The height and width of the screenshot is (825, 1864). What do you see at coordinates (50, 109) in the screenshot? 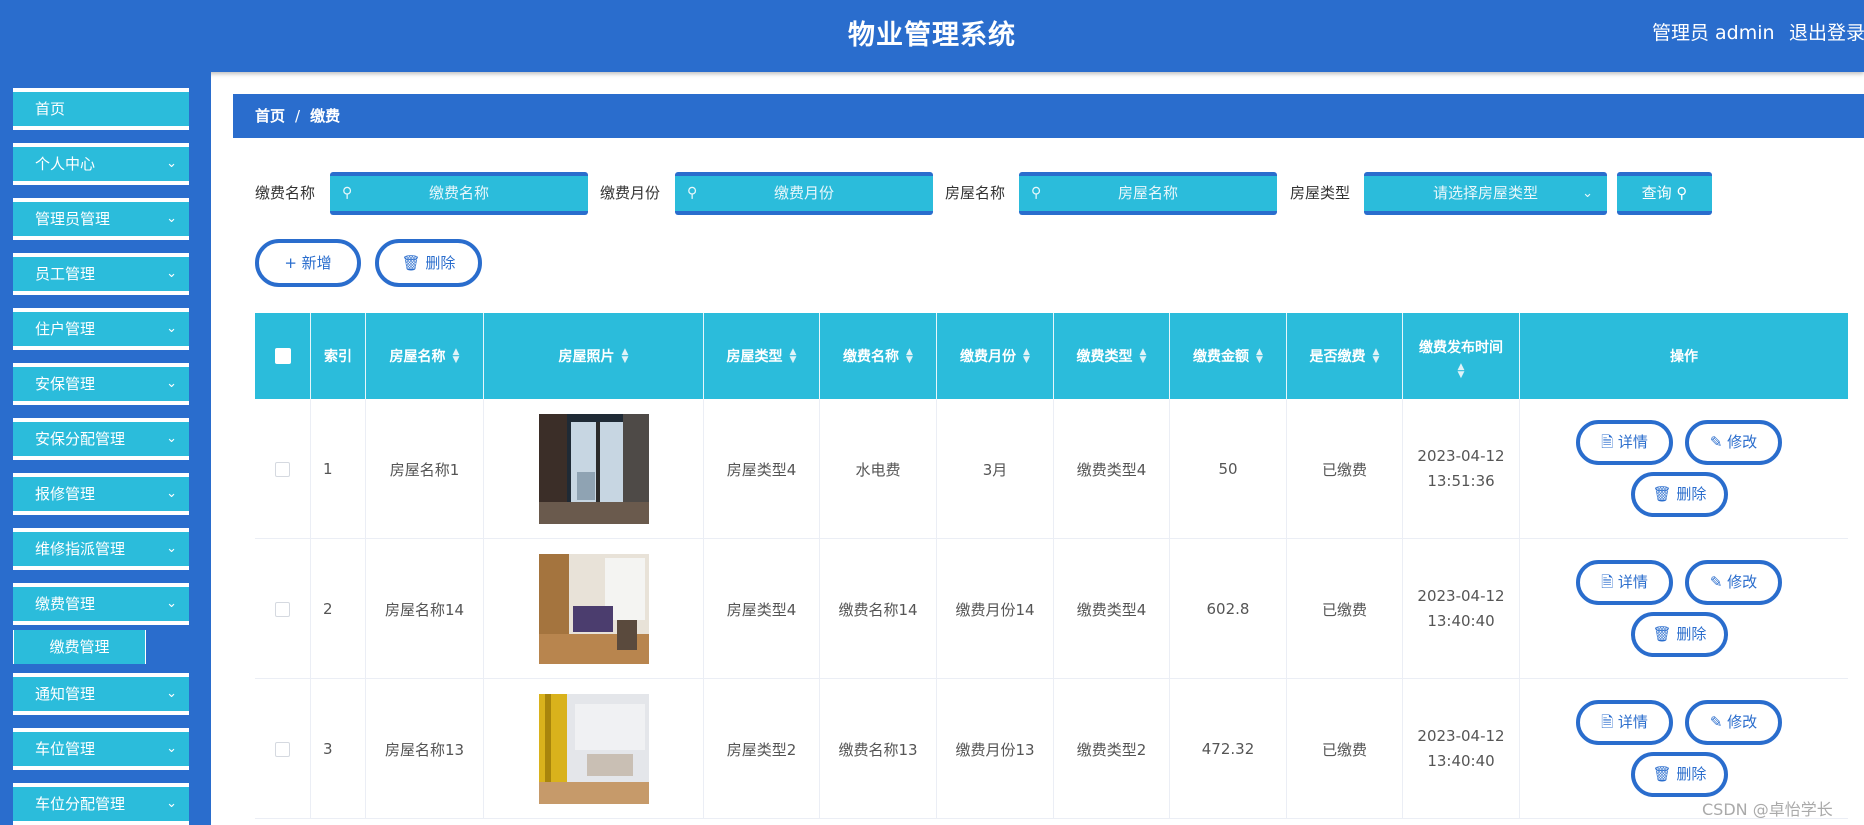
I see `sidebar-item-label: 首页` at bounding box center [50, 109].